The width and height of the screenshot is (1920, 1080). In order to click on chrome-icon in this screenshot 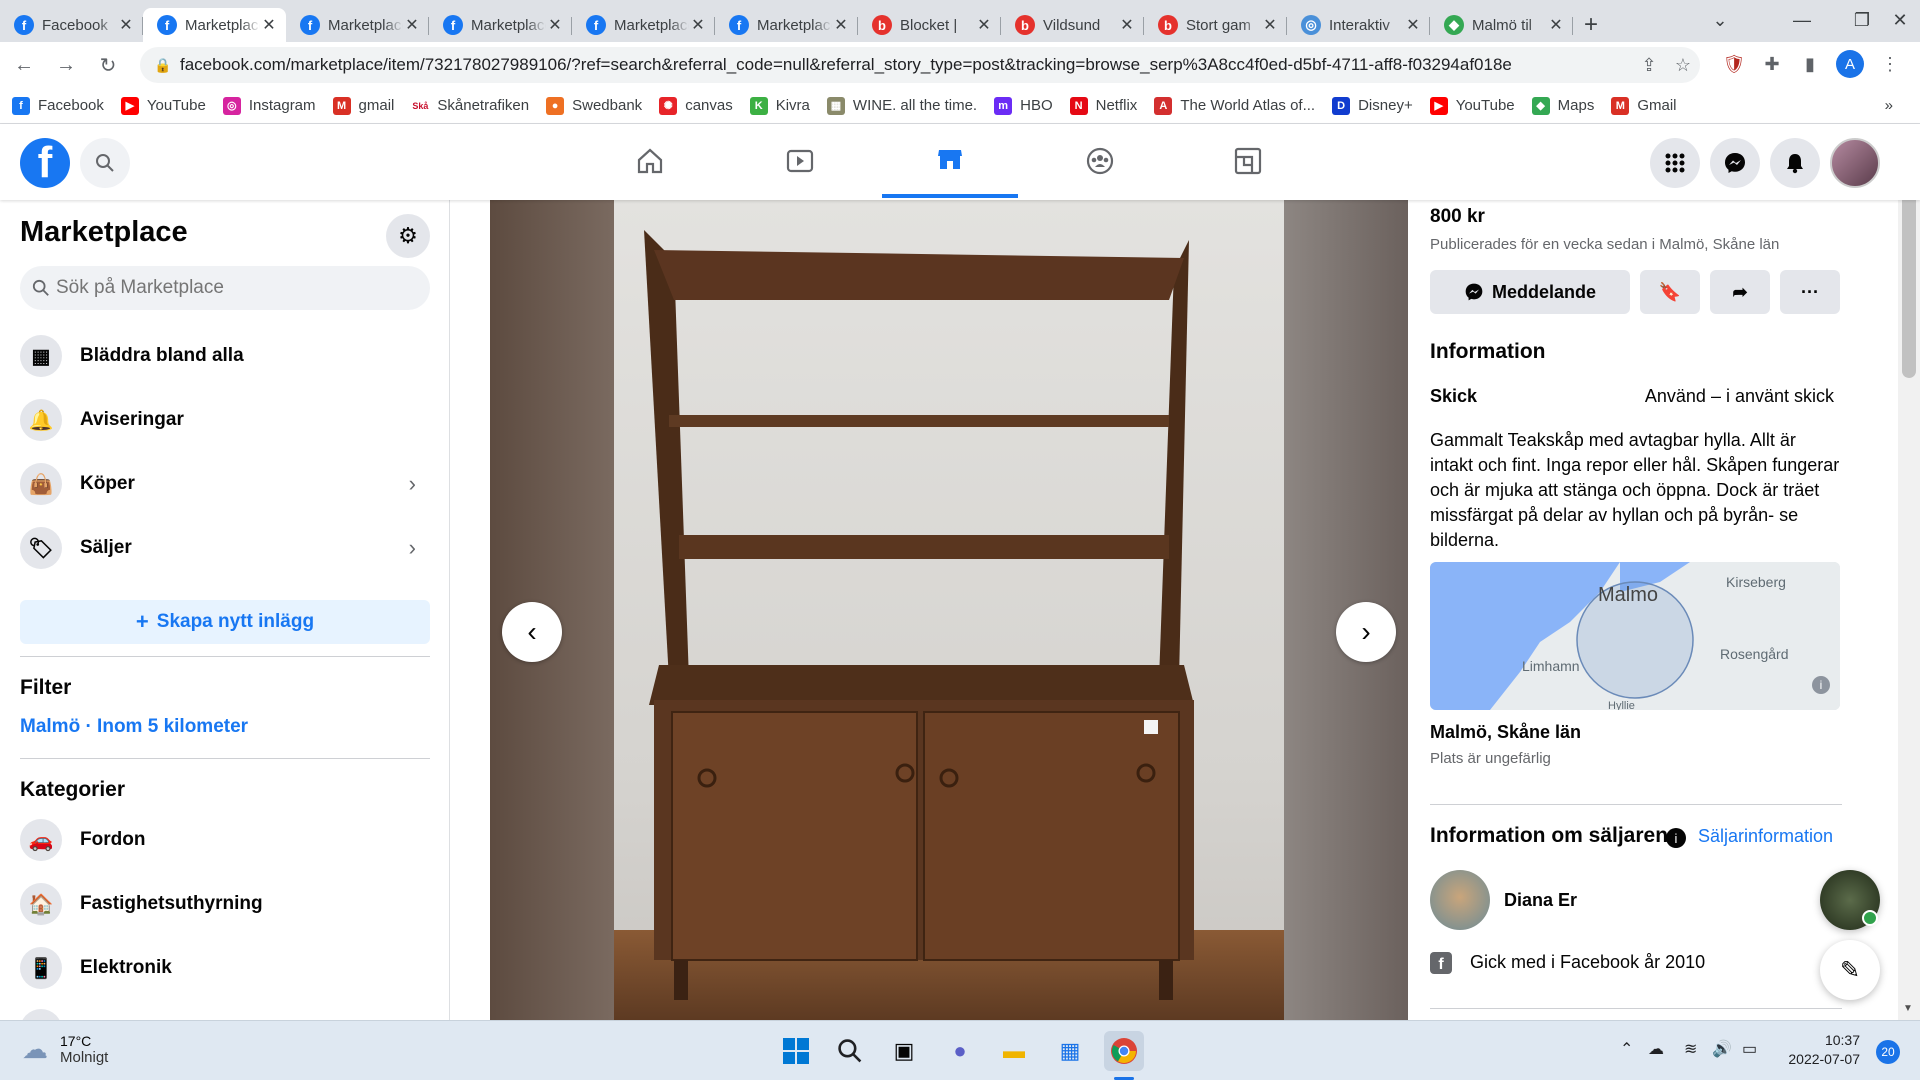, I will do `click(1124, 1051)`.